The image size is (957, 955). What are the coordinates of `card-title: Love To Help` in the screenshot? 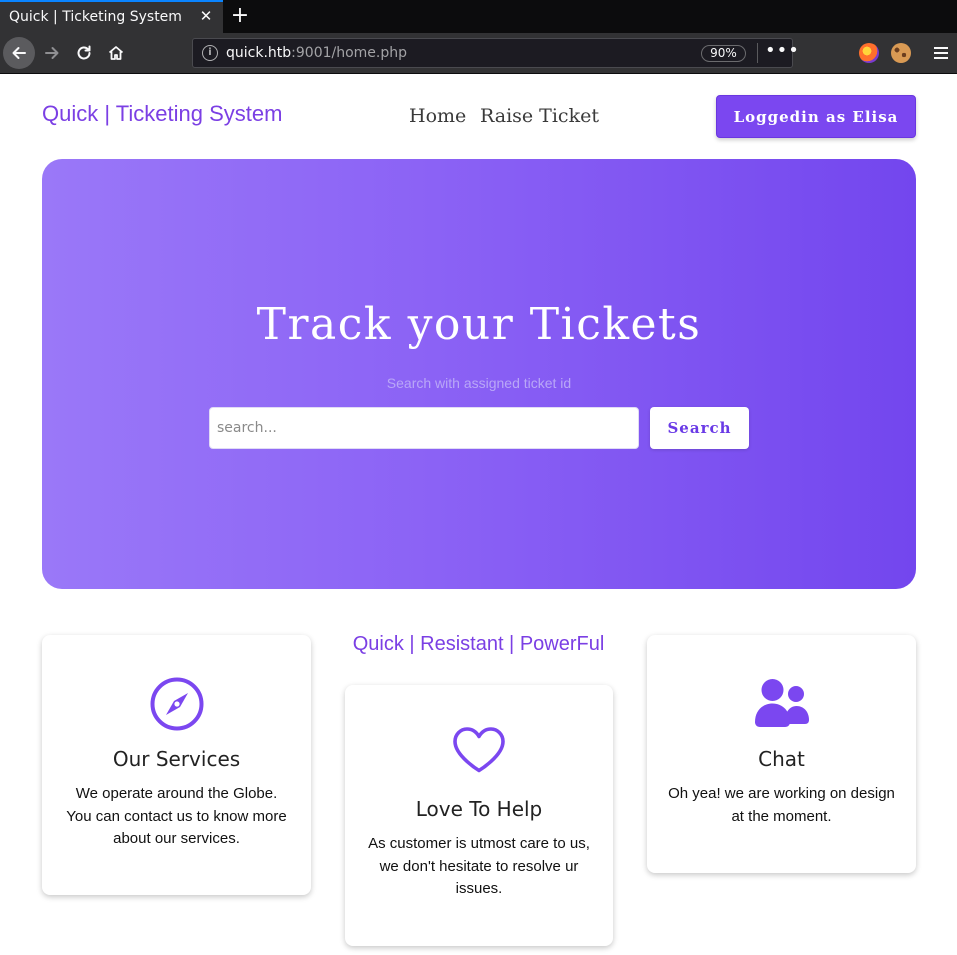 It's located at (479, 809).